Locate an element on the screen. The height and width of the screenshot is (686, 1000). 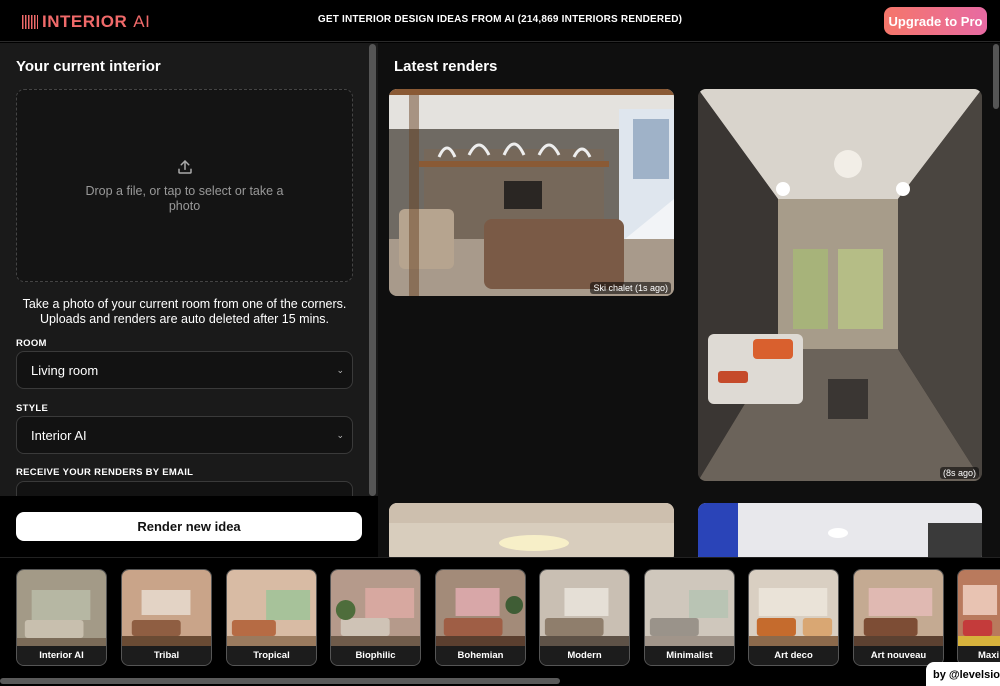
style-card-biophilic: Biophilic is located at coordinates (375, 617).